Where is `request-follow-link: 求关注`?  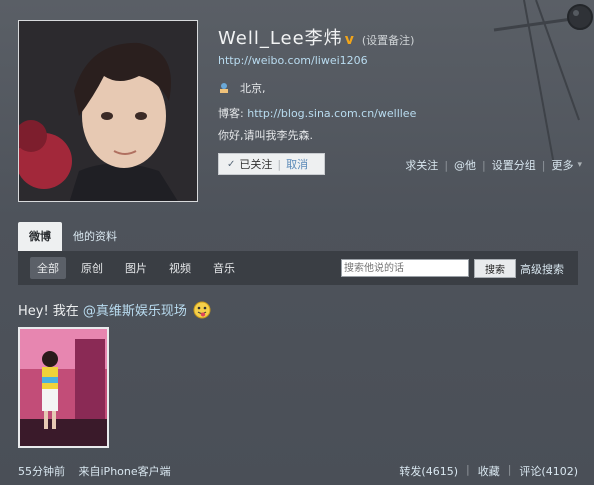
request-follow-link: 求关注 is located at coordinates (421, 165).